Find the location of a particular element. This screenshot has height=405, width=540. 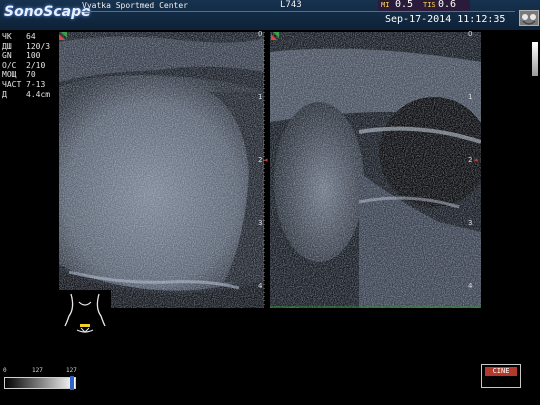

param-key: ДШ is located at coordinates (7, 46).